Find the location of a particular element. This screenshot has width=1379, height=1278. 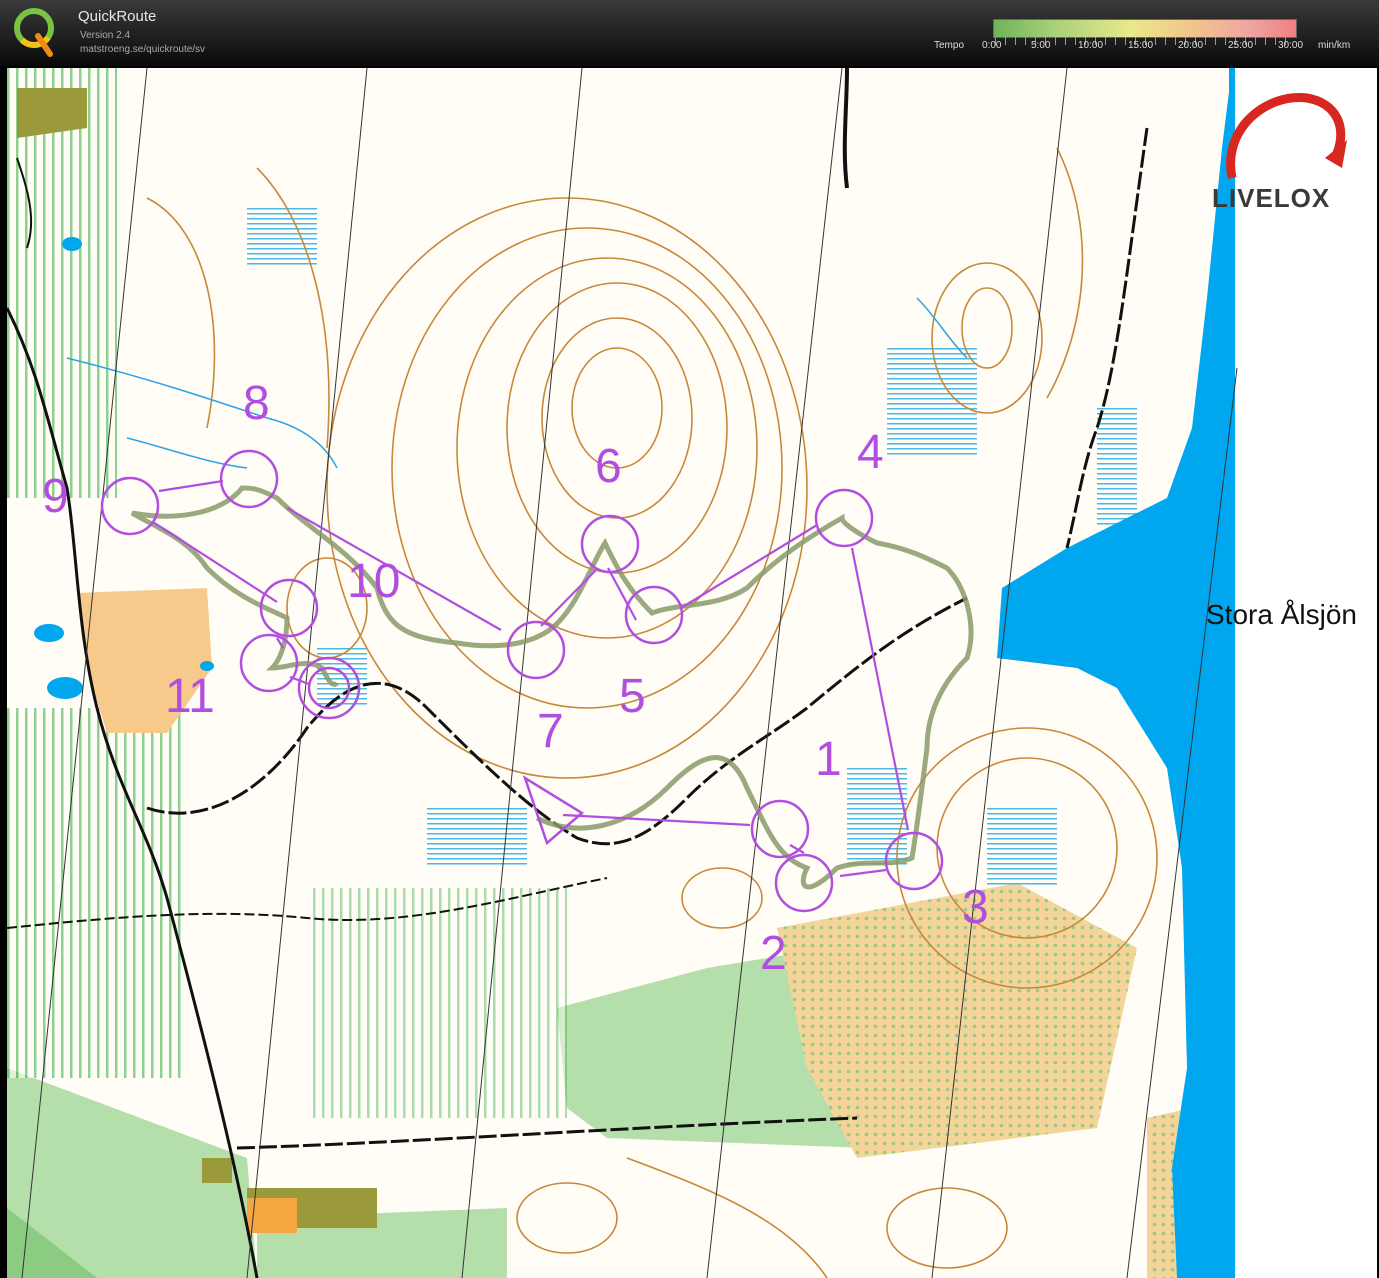

control-number-2: 2 is located at coordinates (773, 953).